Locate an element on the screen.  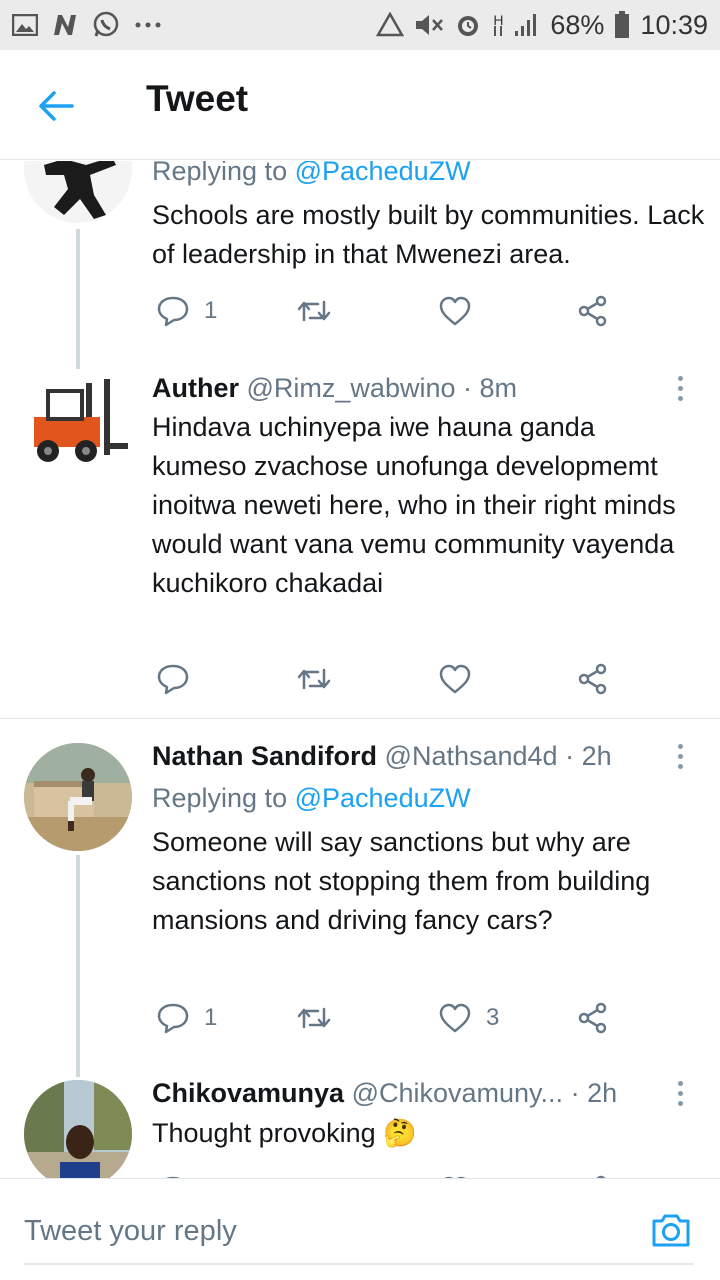
clock: 10:39 is located at coordinates (674, 24).